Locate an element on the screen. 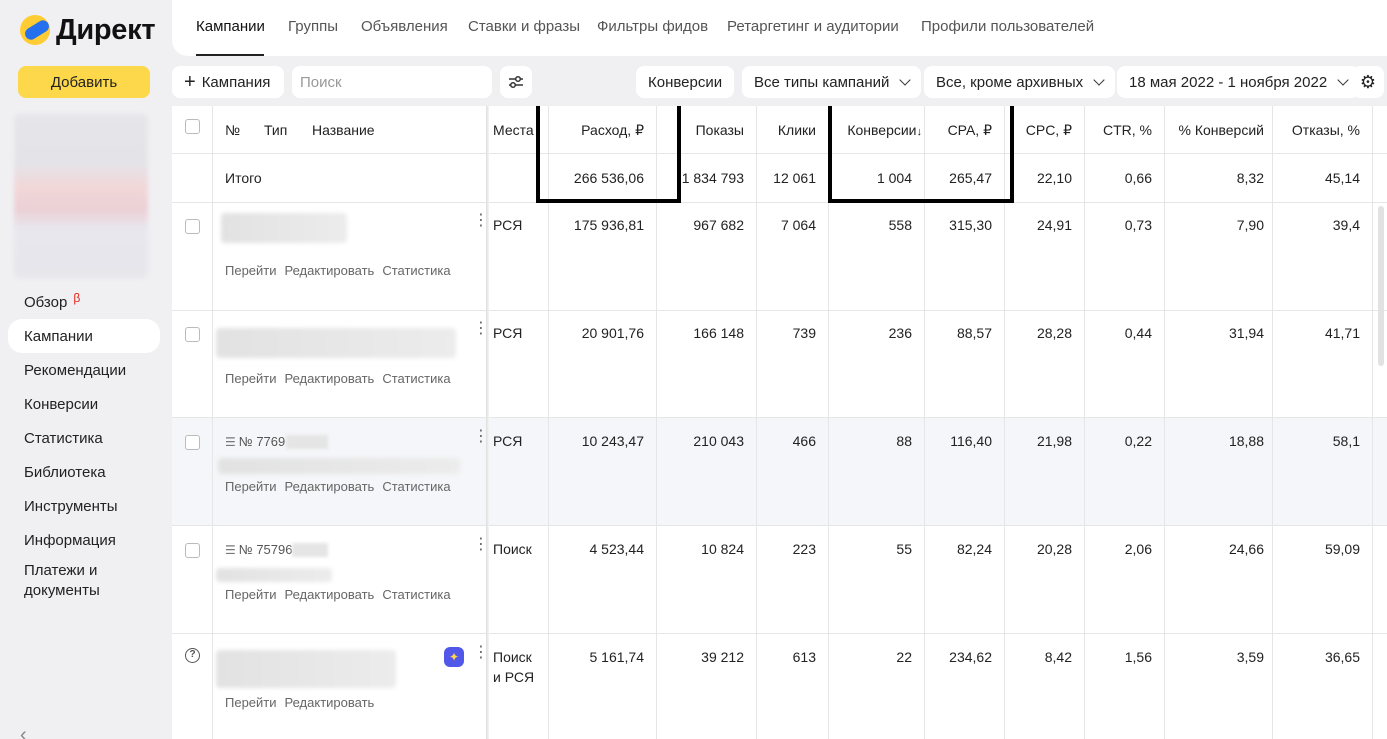 The image size is (1387, 739). row-links: Перейти Редактировать Статистика is located at coordinates (342, 378).